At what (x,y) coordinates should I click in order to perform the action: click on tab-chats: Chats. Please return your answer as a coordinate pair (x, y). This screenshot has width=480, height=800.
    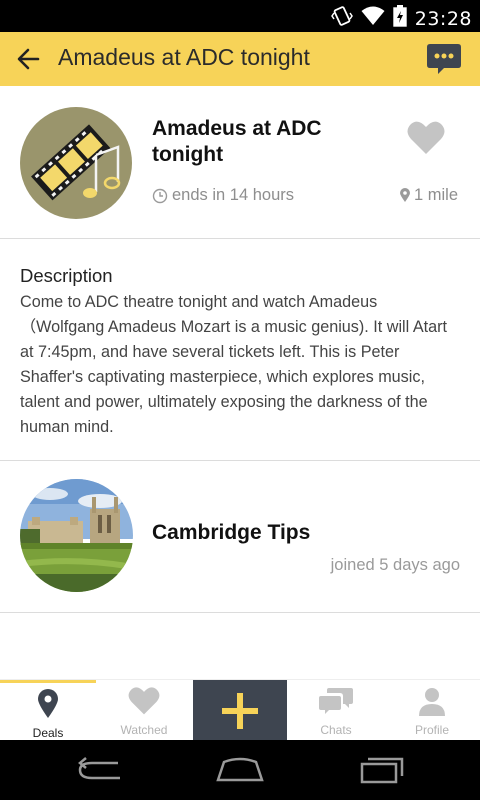
    Looking at the image, I should click on (336, 710).